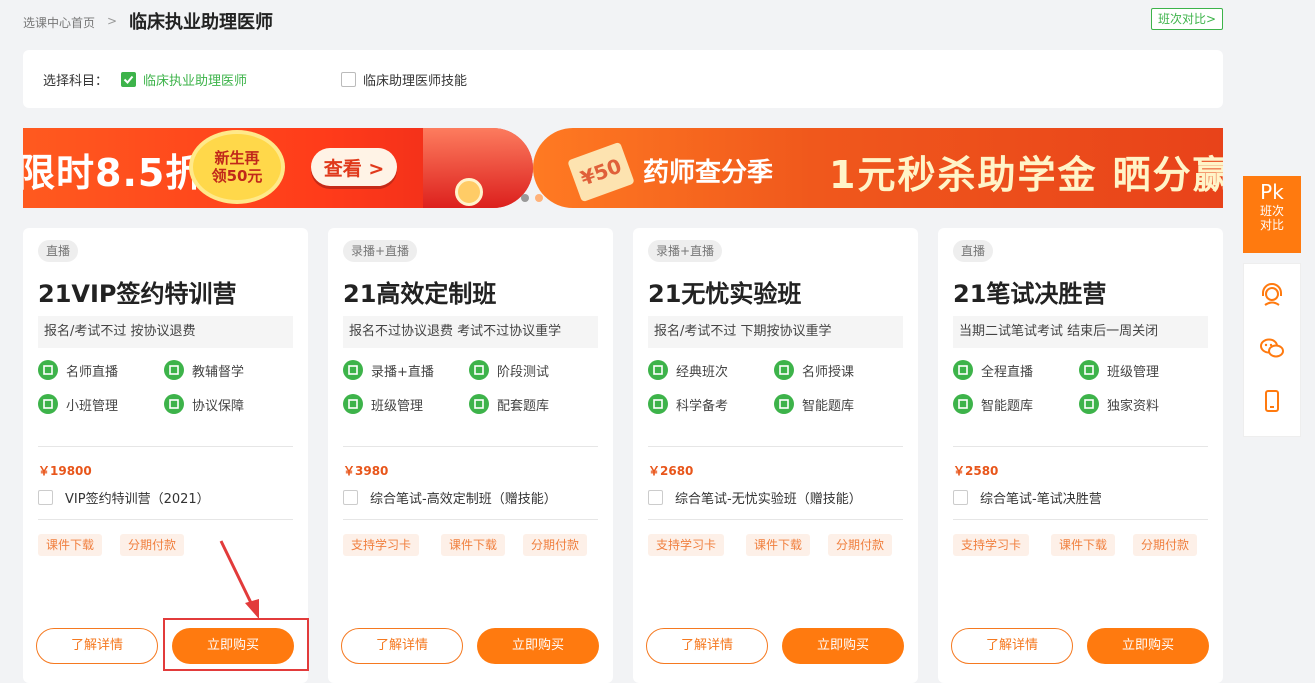 Image resolution: width=1315 pixels, height=683 pixels. What do you see at coordinates (366, 471) in the screenshot?
I see `course-price: ￥3980` at bounding box center [366, 471].